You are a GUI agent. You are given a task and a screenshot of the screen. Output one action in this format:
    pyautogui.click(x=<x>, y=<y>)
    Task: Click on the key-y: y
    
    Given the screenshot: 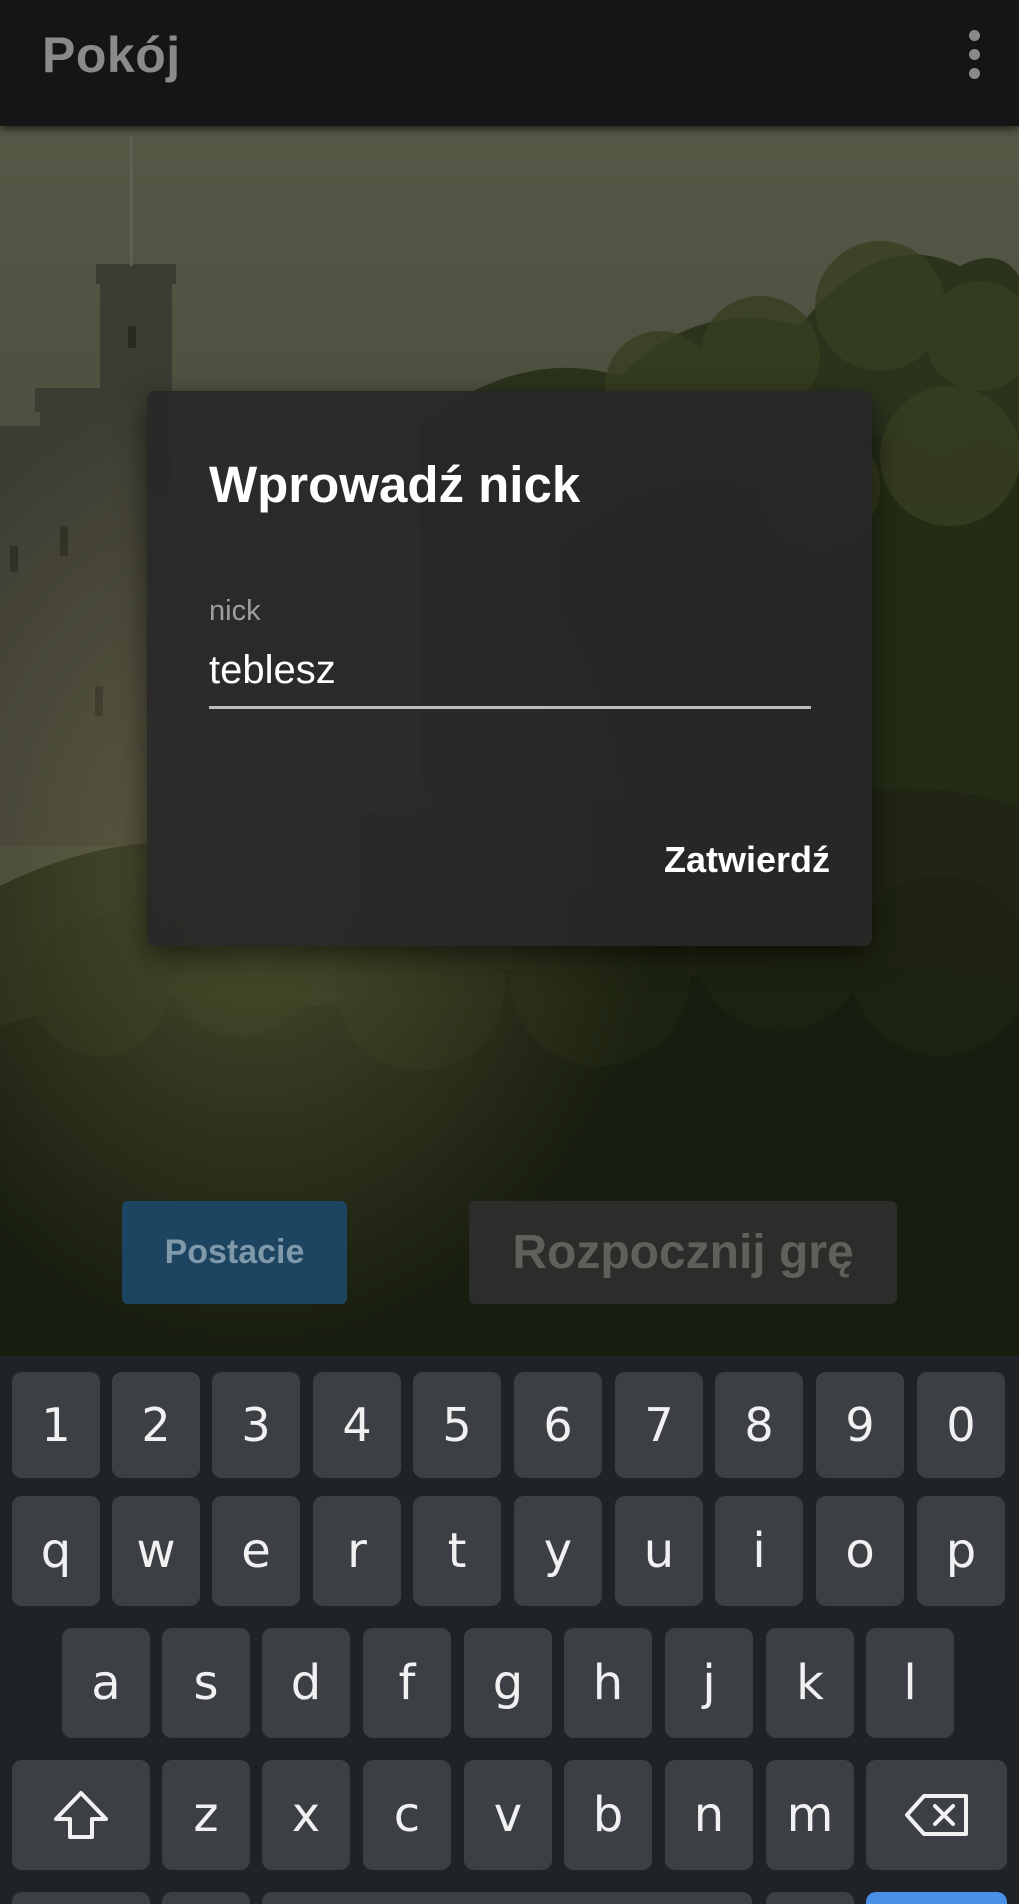 What is the action you would take?
    pyautogui.click(x=558, y=1551)
    